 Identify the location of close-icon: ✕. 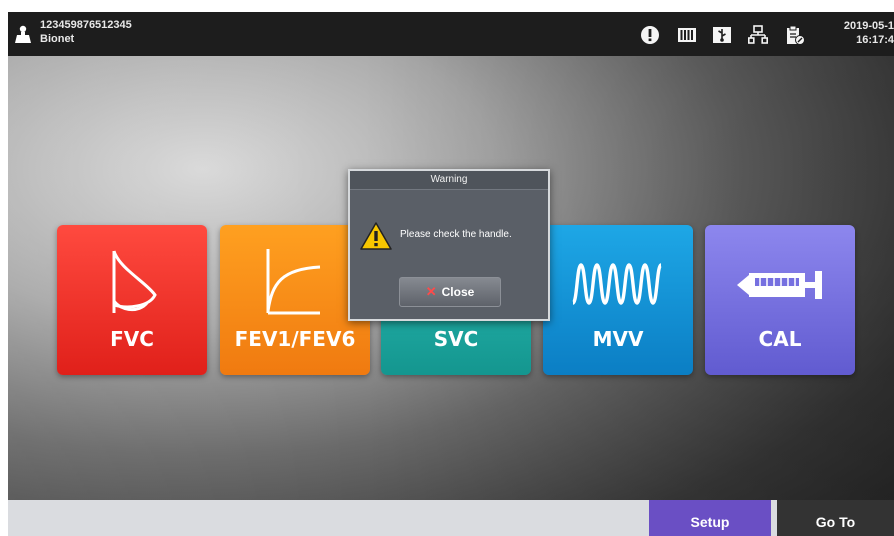
(431, 291).